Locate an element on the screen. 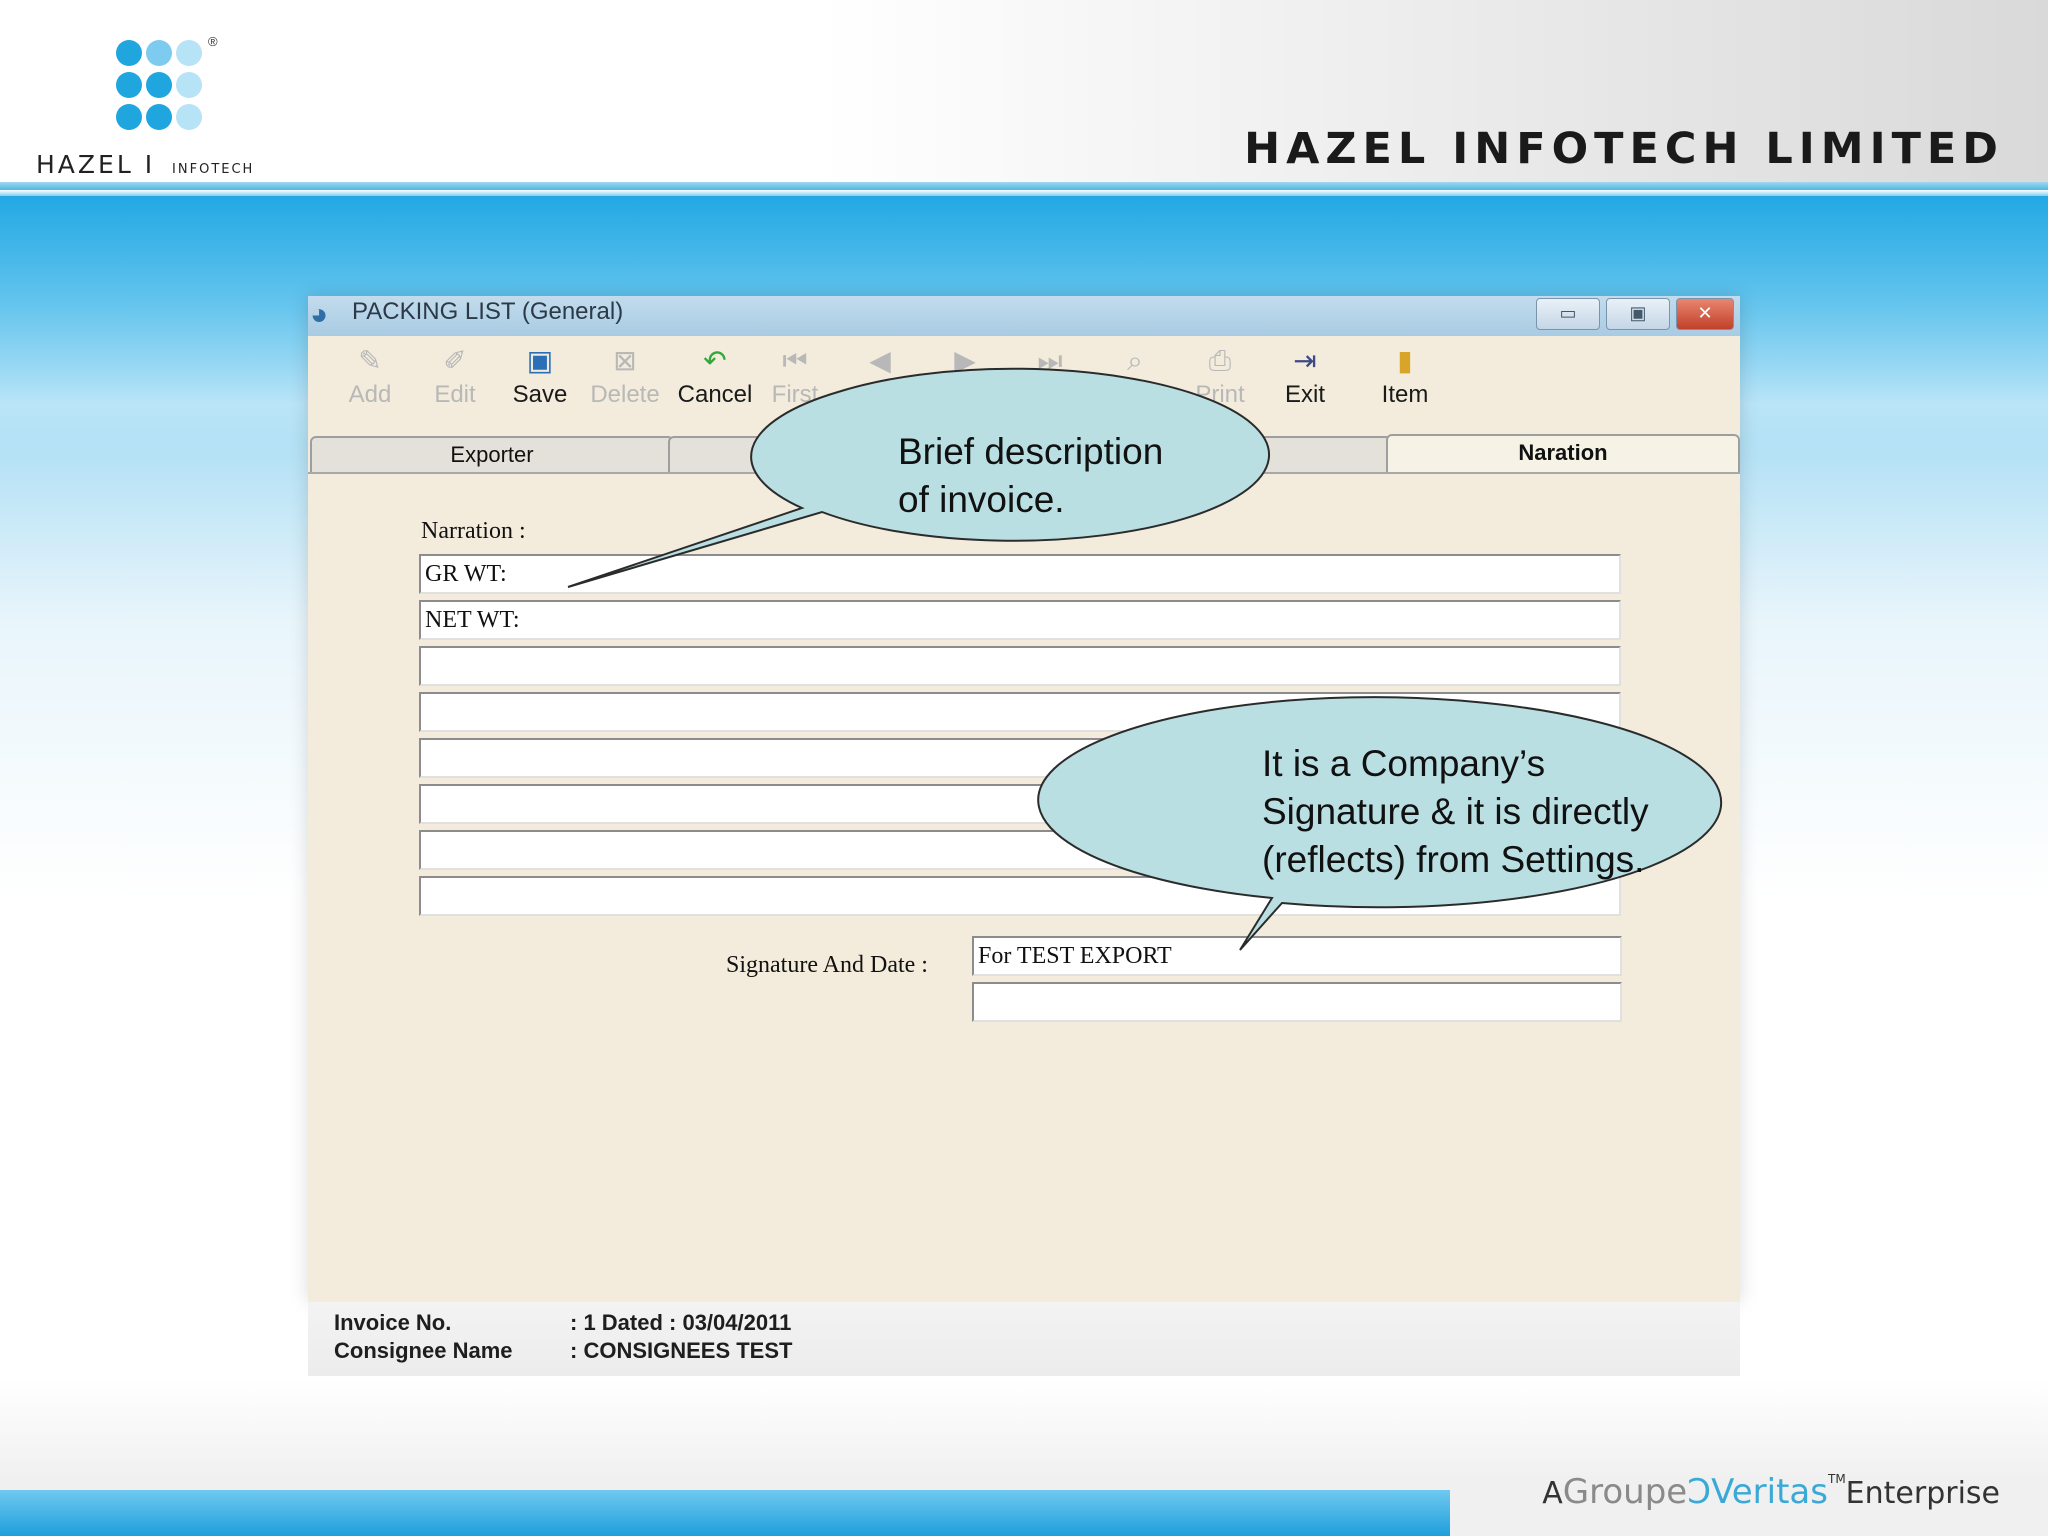  registered-mark: ® is located at coordinates (213, 41).